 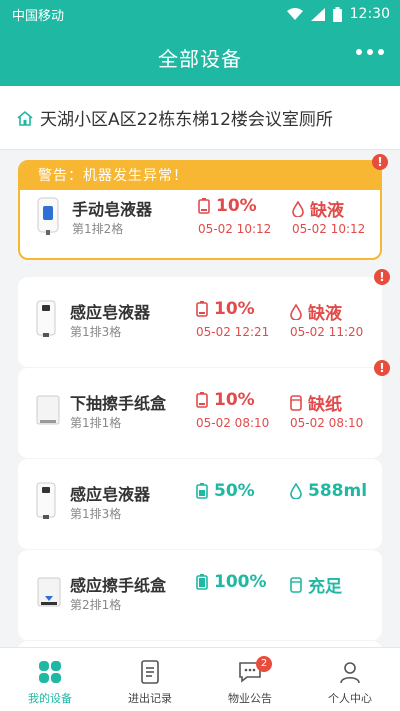 I want to click on home-icon, so click(x=25, y=118).